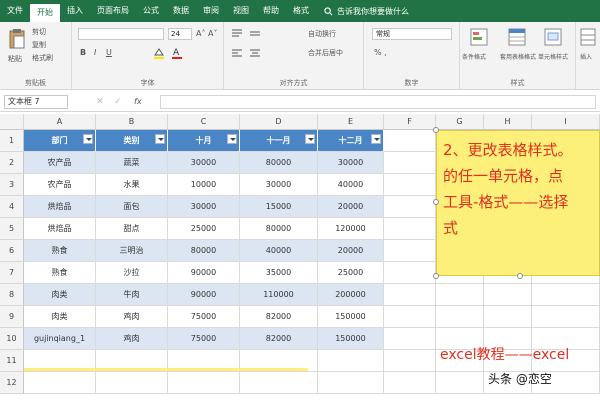 Image resolution: width=600 pixels, height=400 pixels. I want to click on cell-b1: 类别, so click(132, 141).